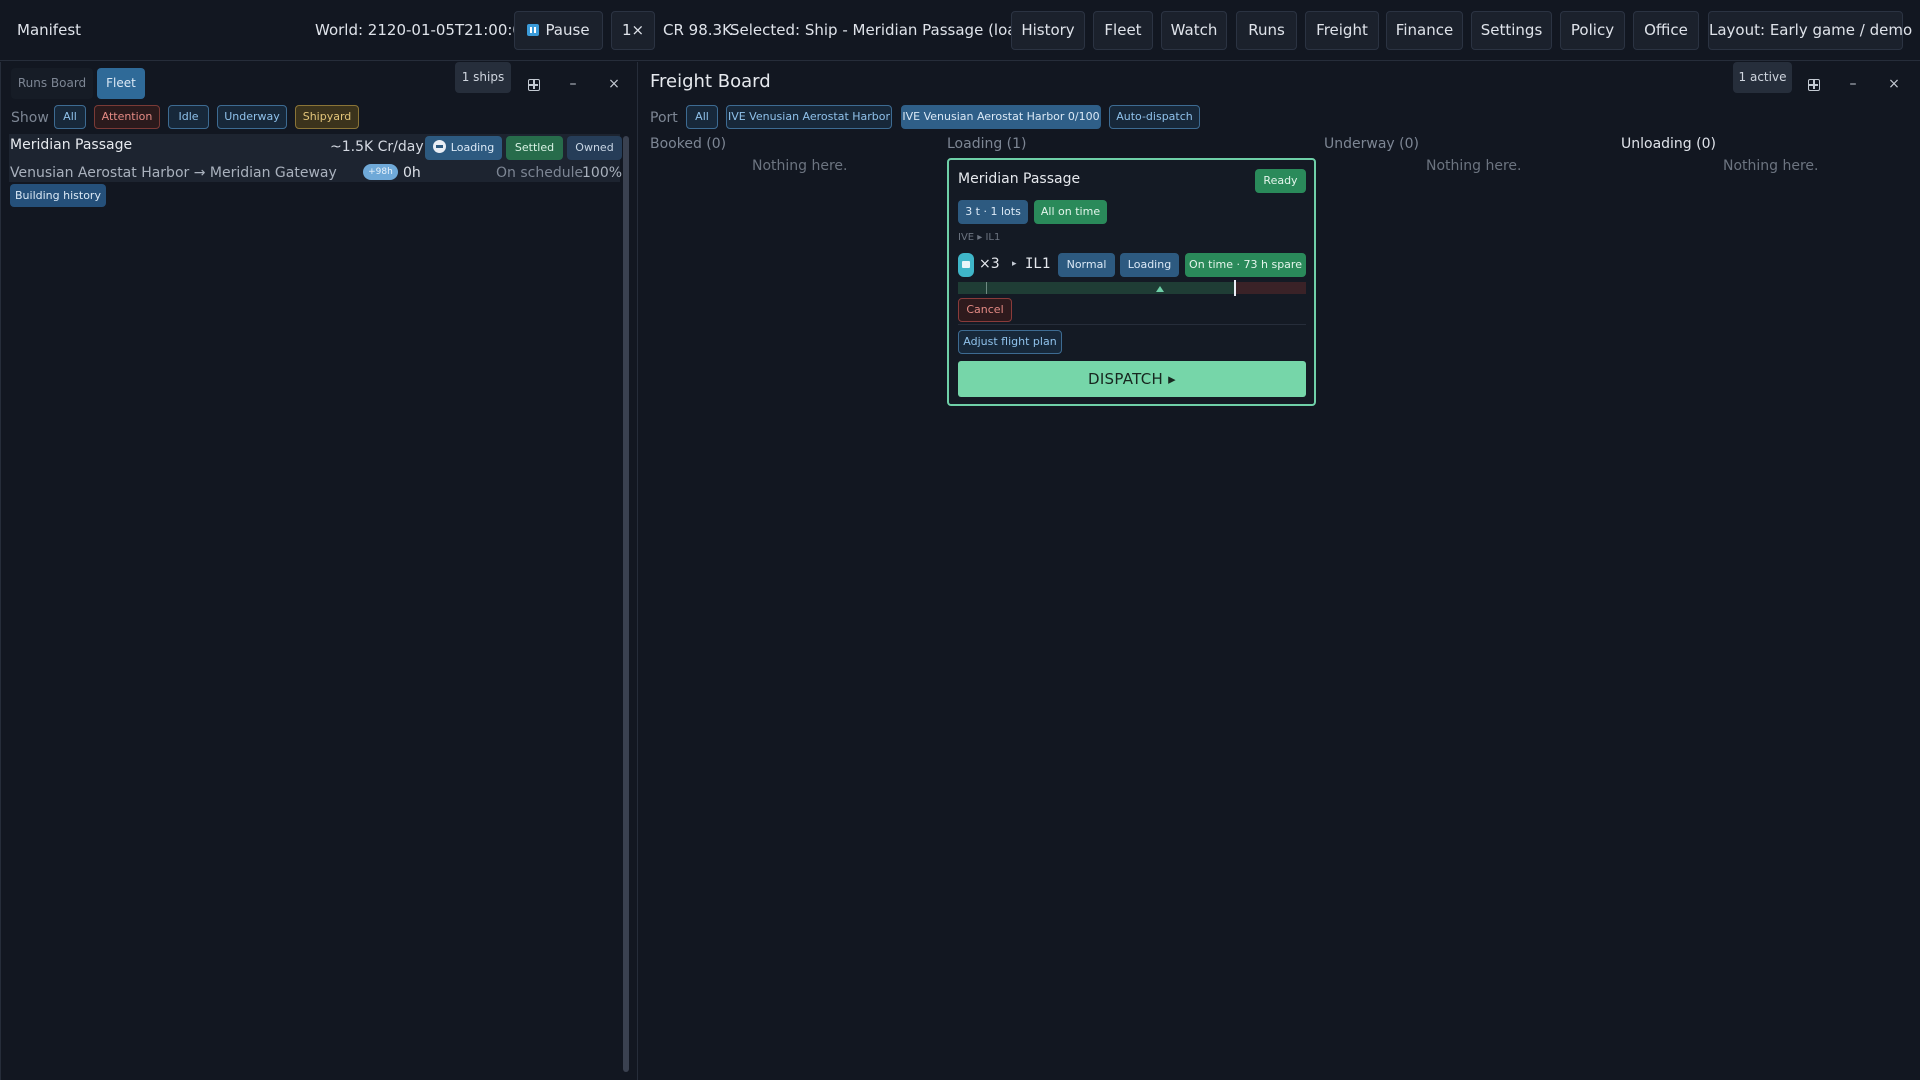  What do you see at coordinates (1154, 117) in the screenshot?
I see `auto-dispatch-toggle: Auto-dispatch` at bounding box center [1154, 117].